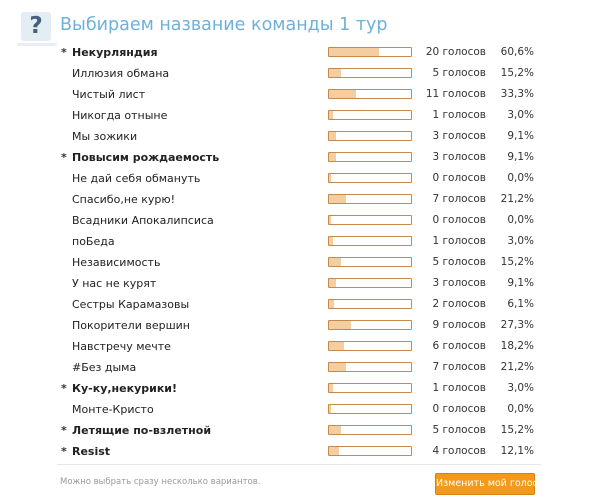 This screenshot has width=616, height=502. I want to click on poll-option-label: Resist, so click(91, 451).